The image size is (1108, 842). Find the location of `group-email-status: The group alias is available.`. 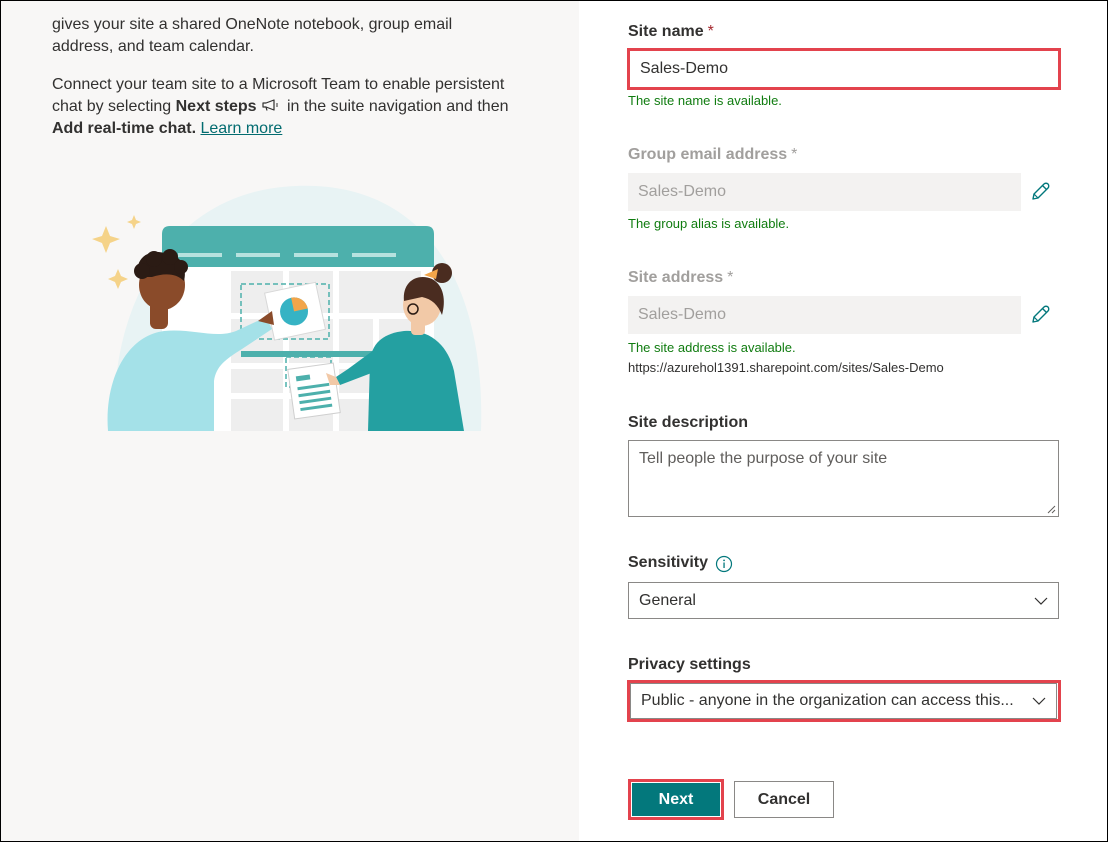

group-email-status: The group alias is available. is located at coordinates (709, 223).